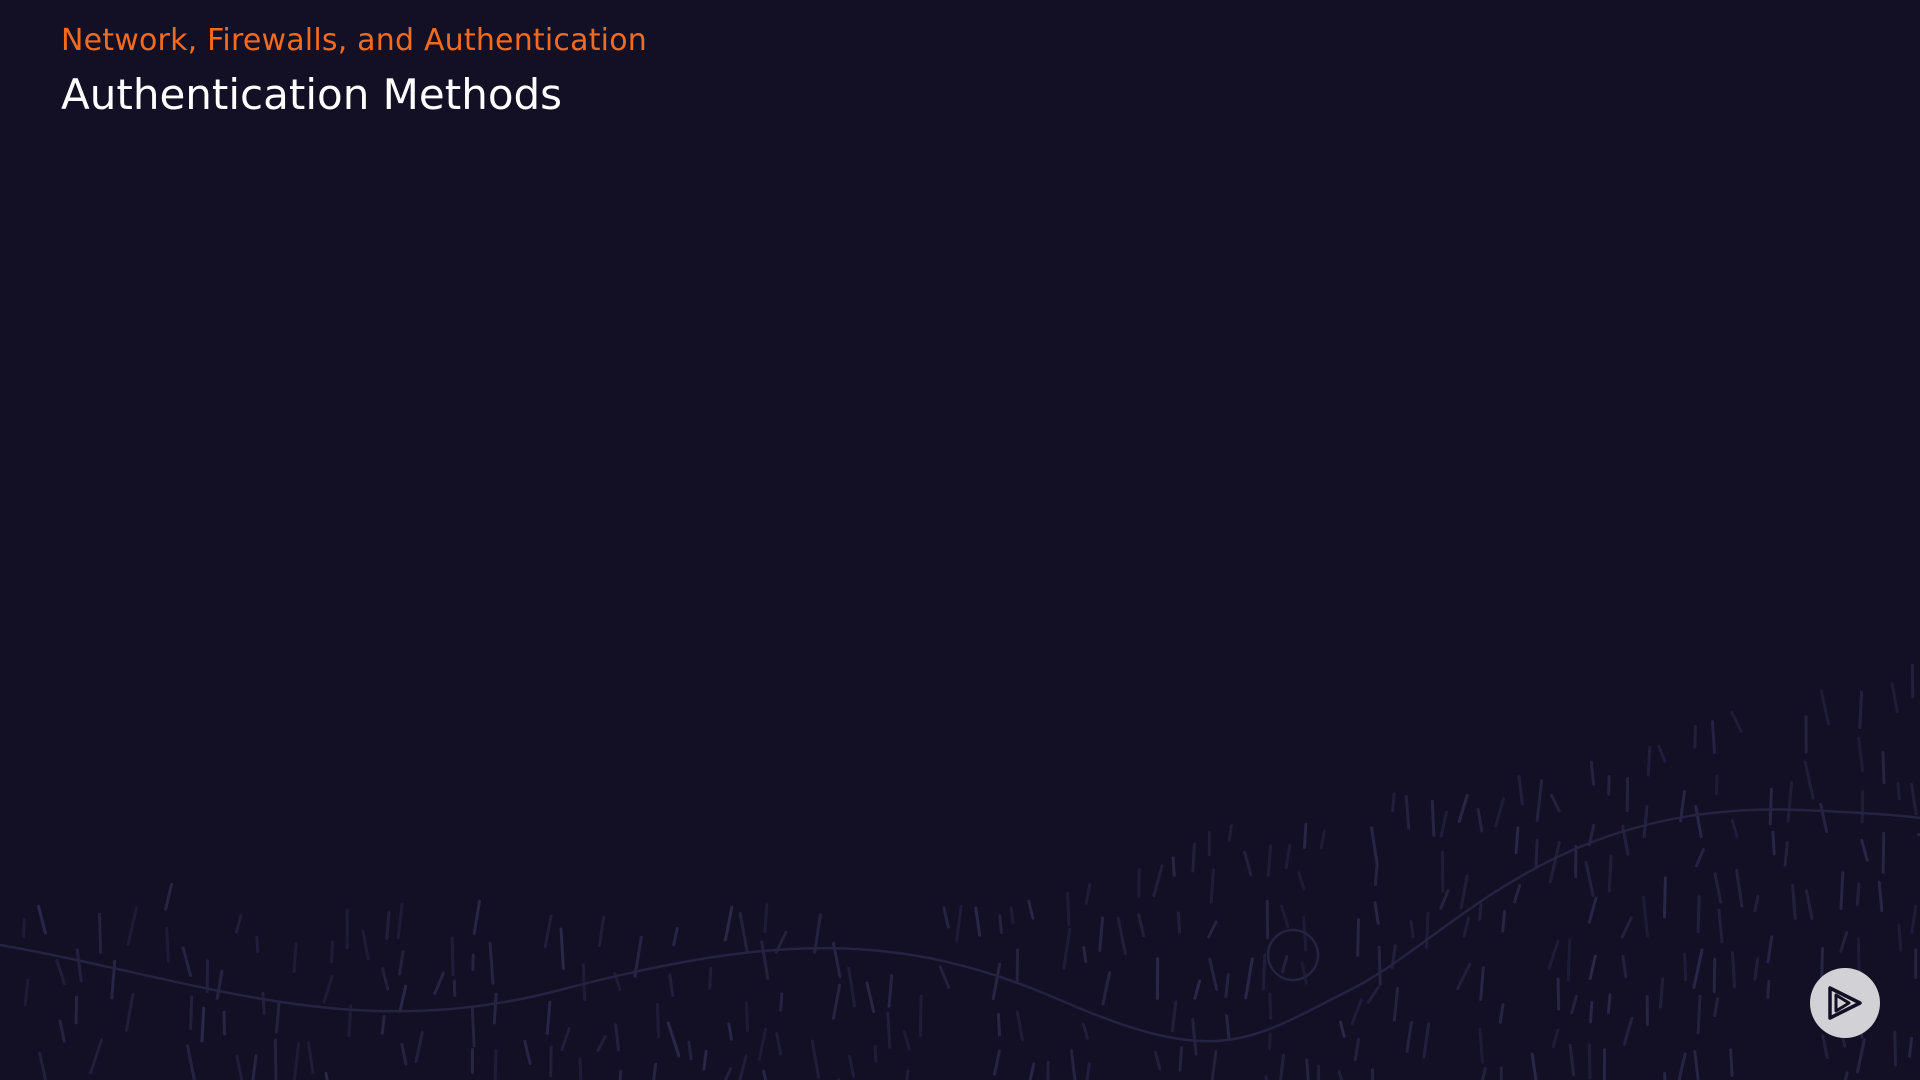 The height and width of the screenshot is (1080, 1920). I want to click on play-logo-icon, so click(1845, 1003).